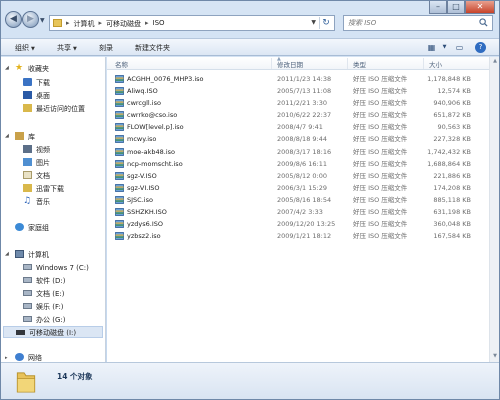 The width and height of the screenshot is (500, 400). Describe the element at coordinates (300, 212) in the screenshot. I see `file-date: 2007/4/2 3:33` at that location.